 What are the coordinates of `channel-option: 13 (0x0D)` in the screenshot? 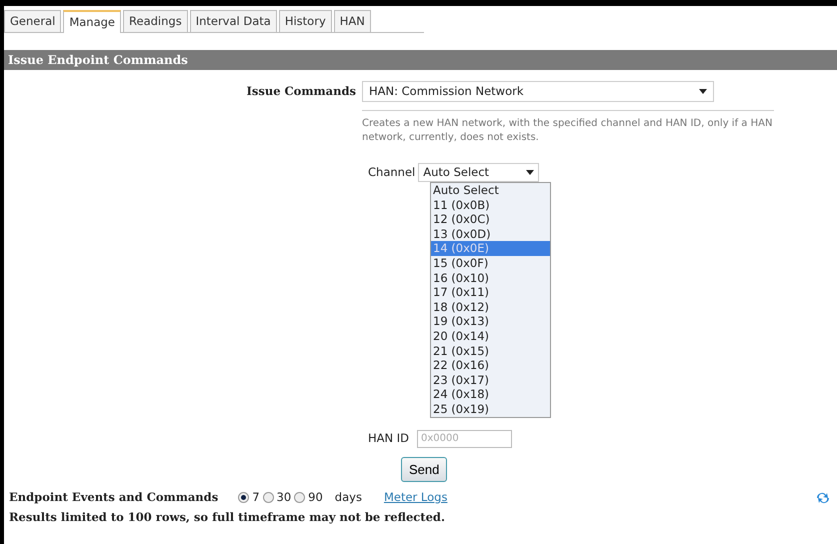 It's located at (490, 234).